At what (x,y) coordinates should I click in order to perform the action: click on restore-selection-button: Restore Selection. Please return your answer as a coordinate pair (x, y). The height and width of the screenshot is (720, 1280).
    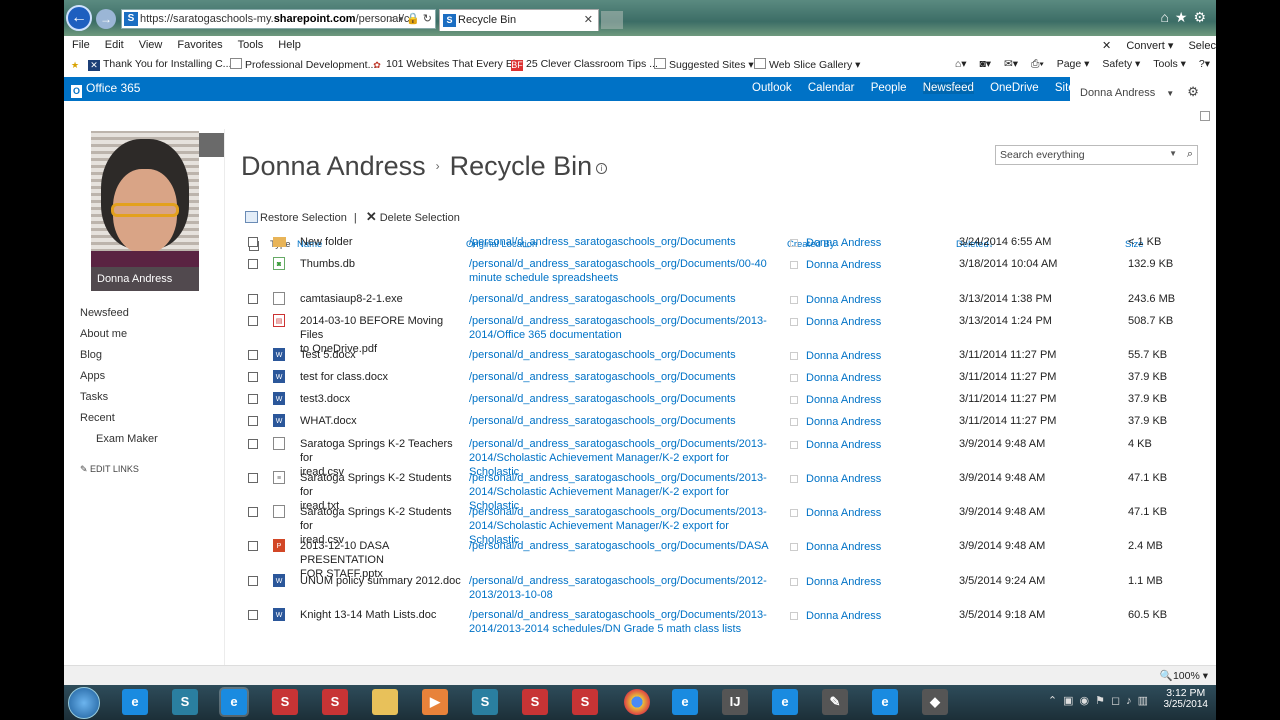
    Looking at the image, I should click on (303, 218).